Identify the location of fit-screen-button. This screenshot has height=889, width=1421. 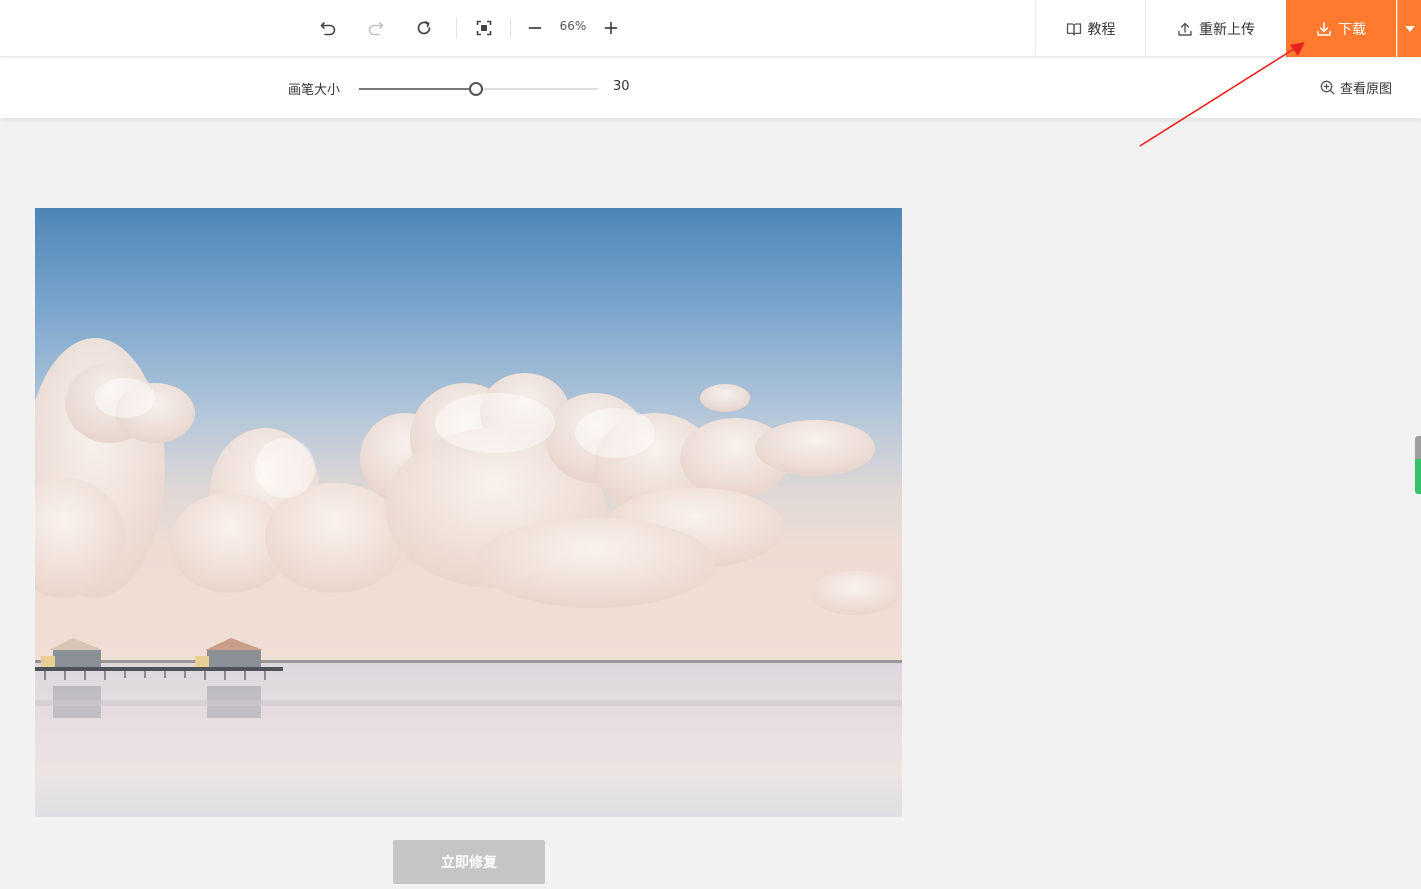
(484, 28).